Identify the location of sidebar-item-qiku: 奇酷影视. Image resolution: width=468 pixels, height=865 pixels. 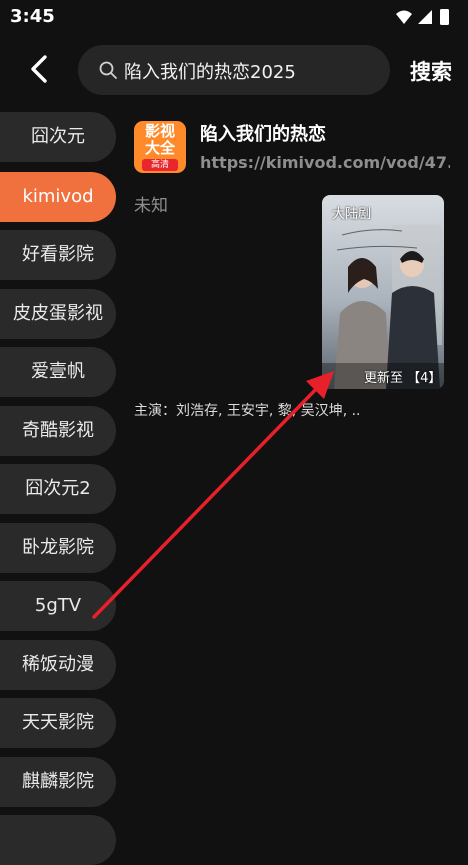
(58, 431).